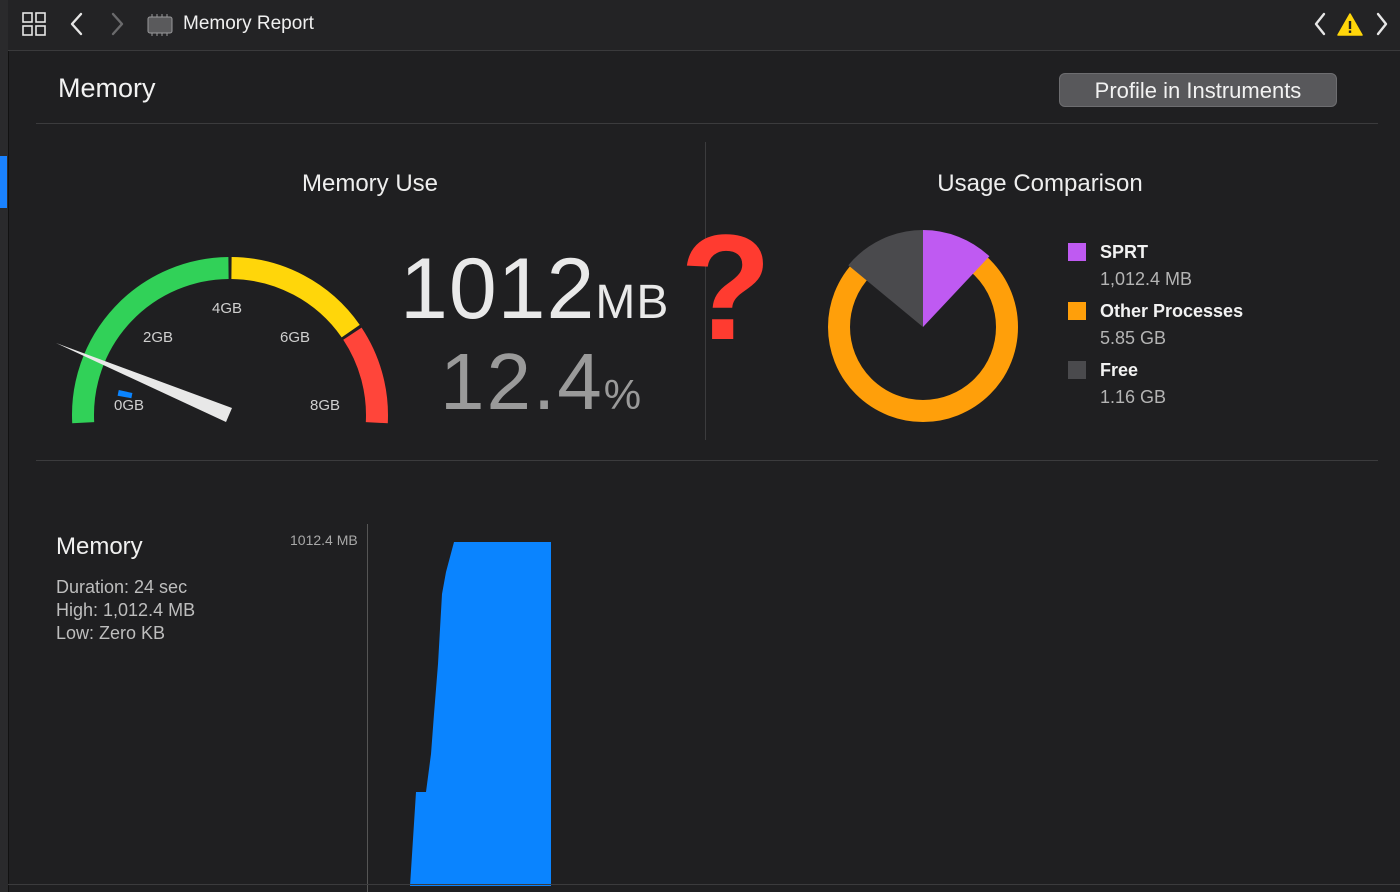 This screenshot has width=1400, height=892. I want to click on gauge-tick-4: 4GB, so click(227, 308).